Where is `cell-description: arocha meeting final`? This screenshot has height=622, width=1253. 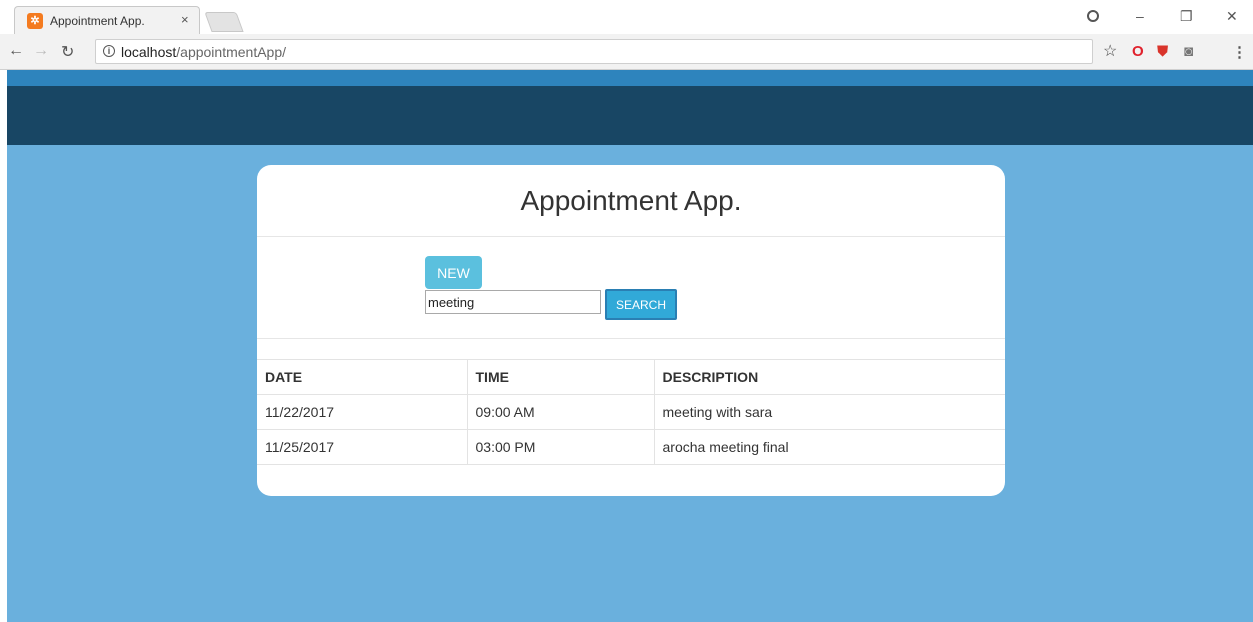 cell-description: arocha meeting final is located at coordinates (829, 447).